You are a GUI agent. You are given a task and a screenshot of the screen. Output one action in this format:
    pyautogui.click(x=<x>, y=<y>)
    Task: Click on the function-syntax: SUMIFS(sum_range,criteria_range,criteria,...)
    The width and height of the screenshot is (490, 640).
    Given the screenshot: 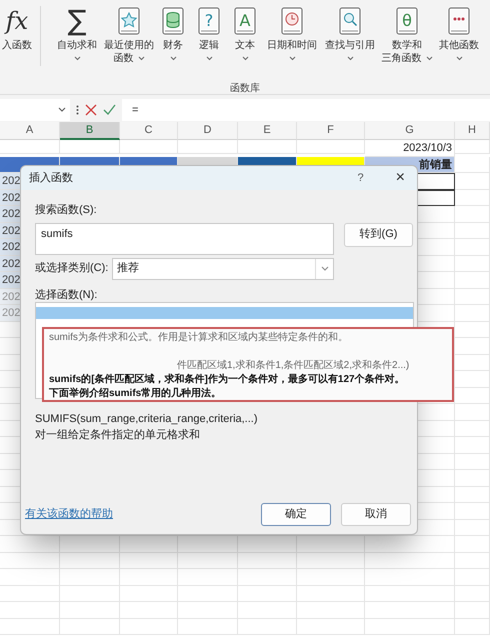 What is the action you would take?
    pyautogui.click(x=146, y=419)
    